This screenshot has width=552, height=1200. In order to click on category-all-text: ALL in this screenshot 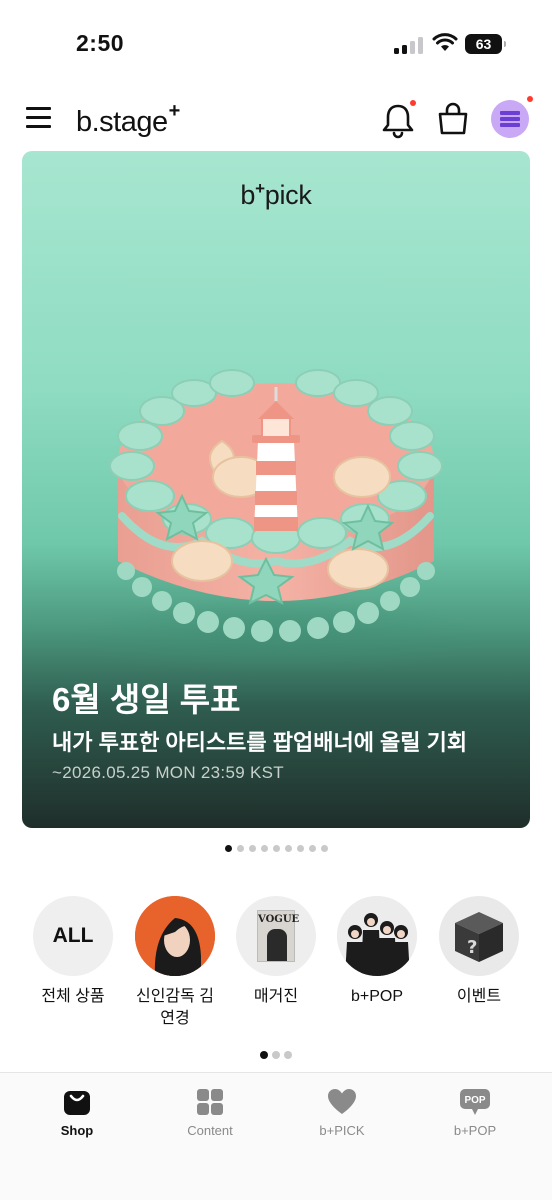, I will do `click(73, 935)`.